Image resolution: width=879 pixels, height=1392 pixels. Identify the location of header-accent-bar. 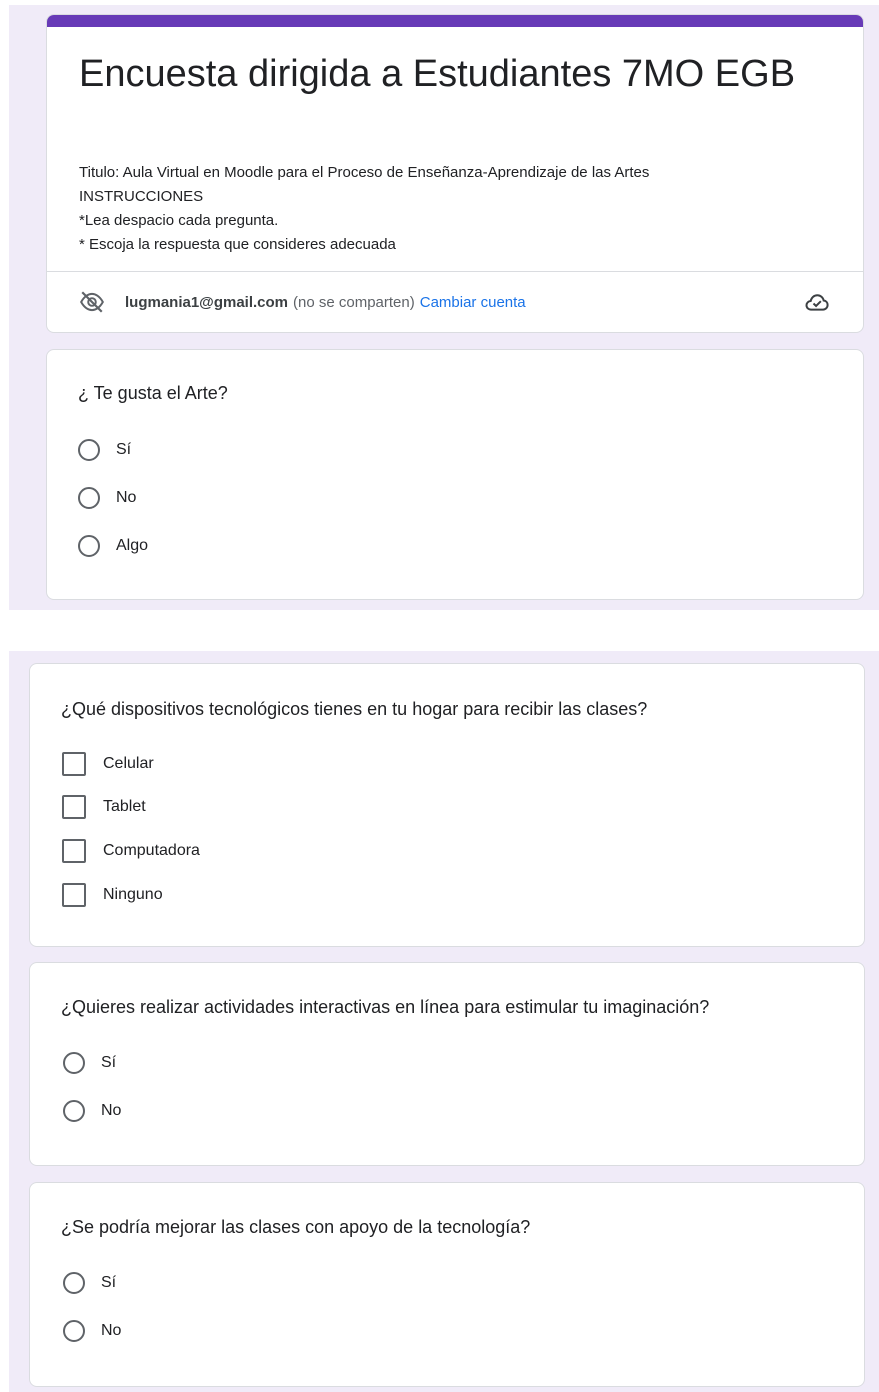
(455, 21).